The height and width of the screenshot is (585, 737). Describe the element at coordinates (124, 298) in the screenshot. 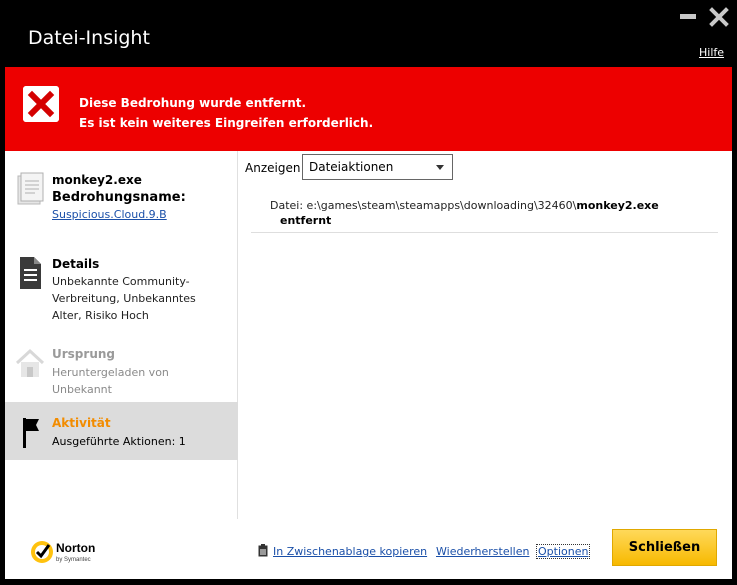

I see `details-line-2: Verbreitung, Unbekanntes` at that location.